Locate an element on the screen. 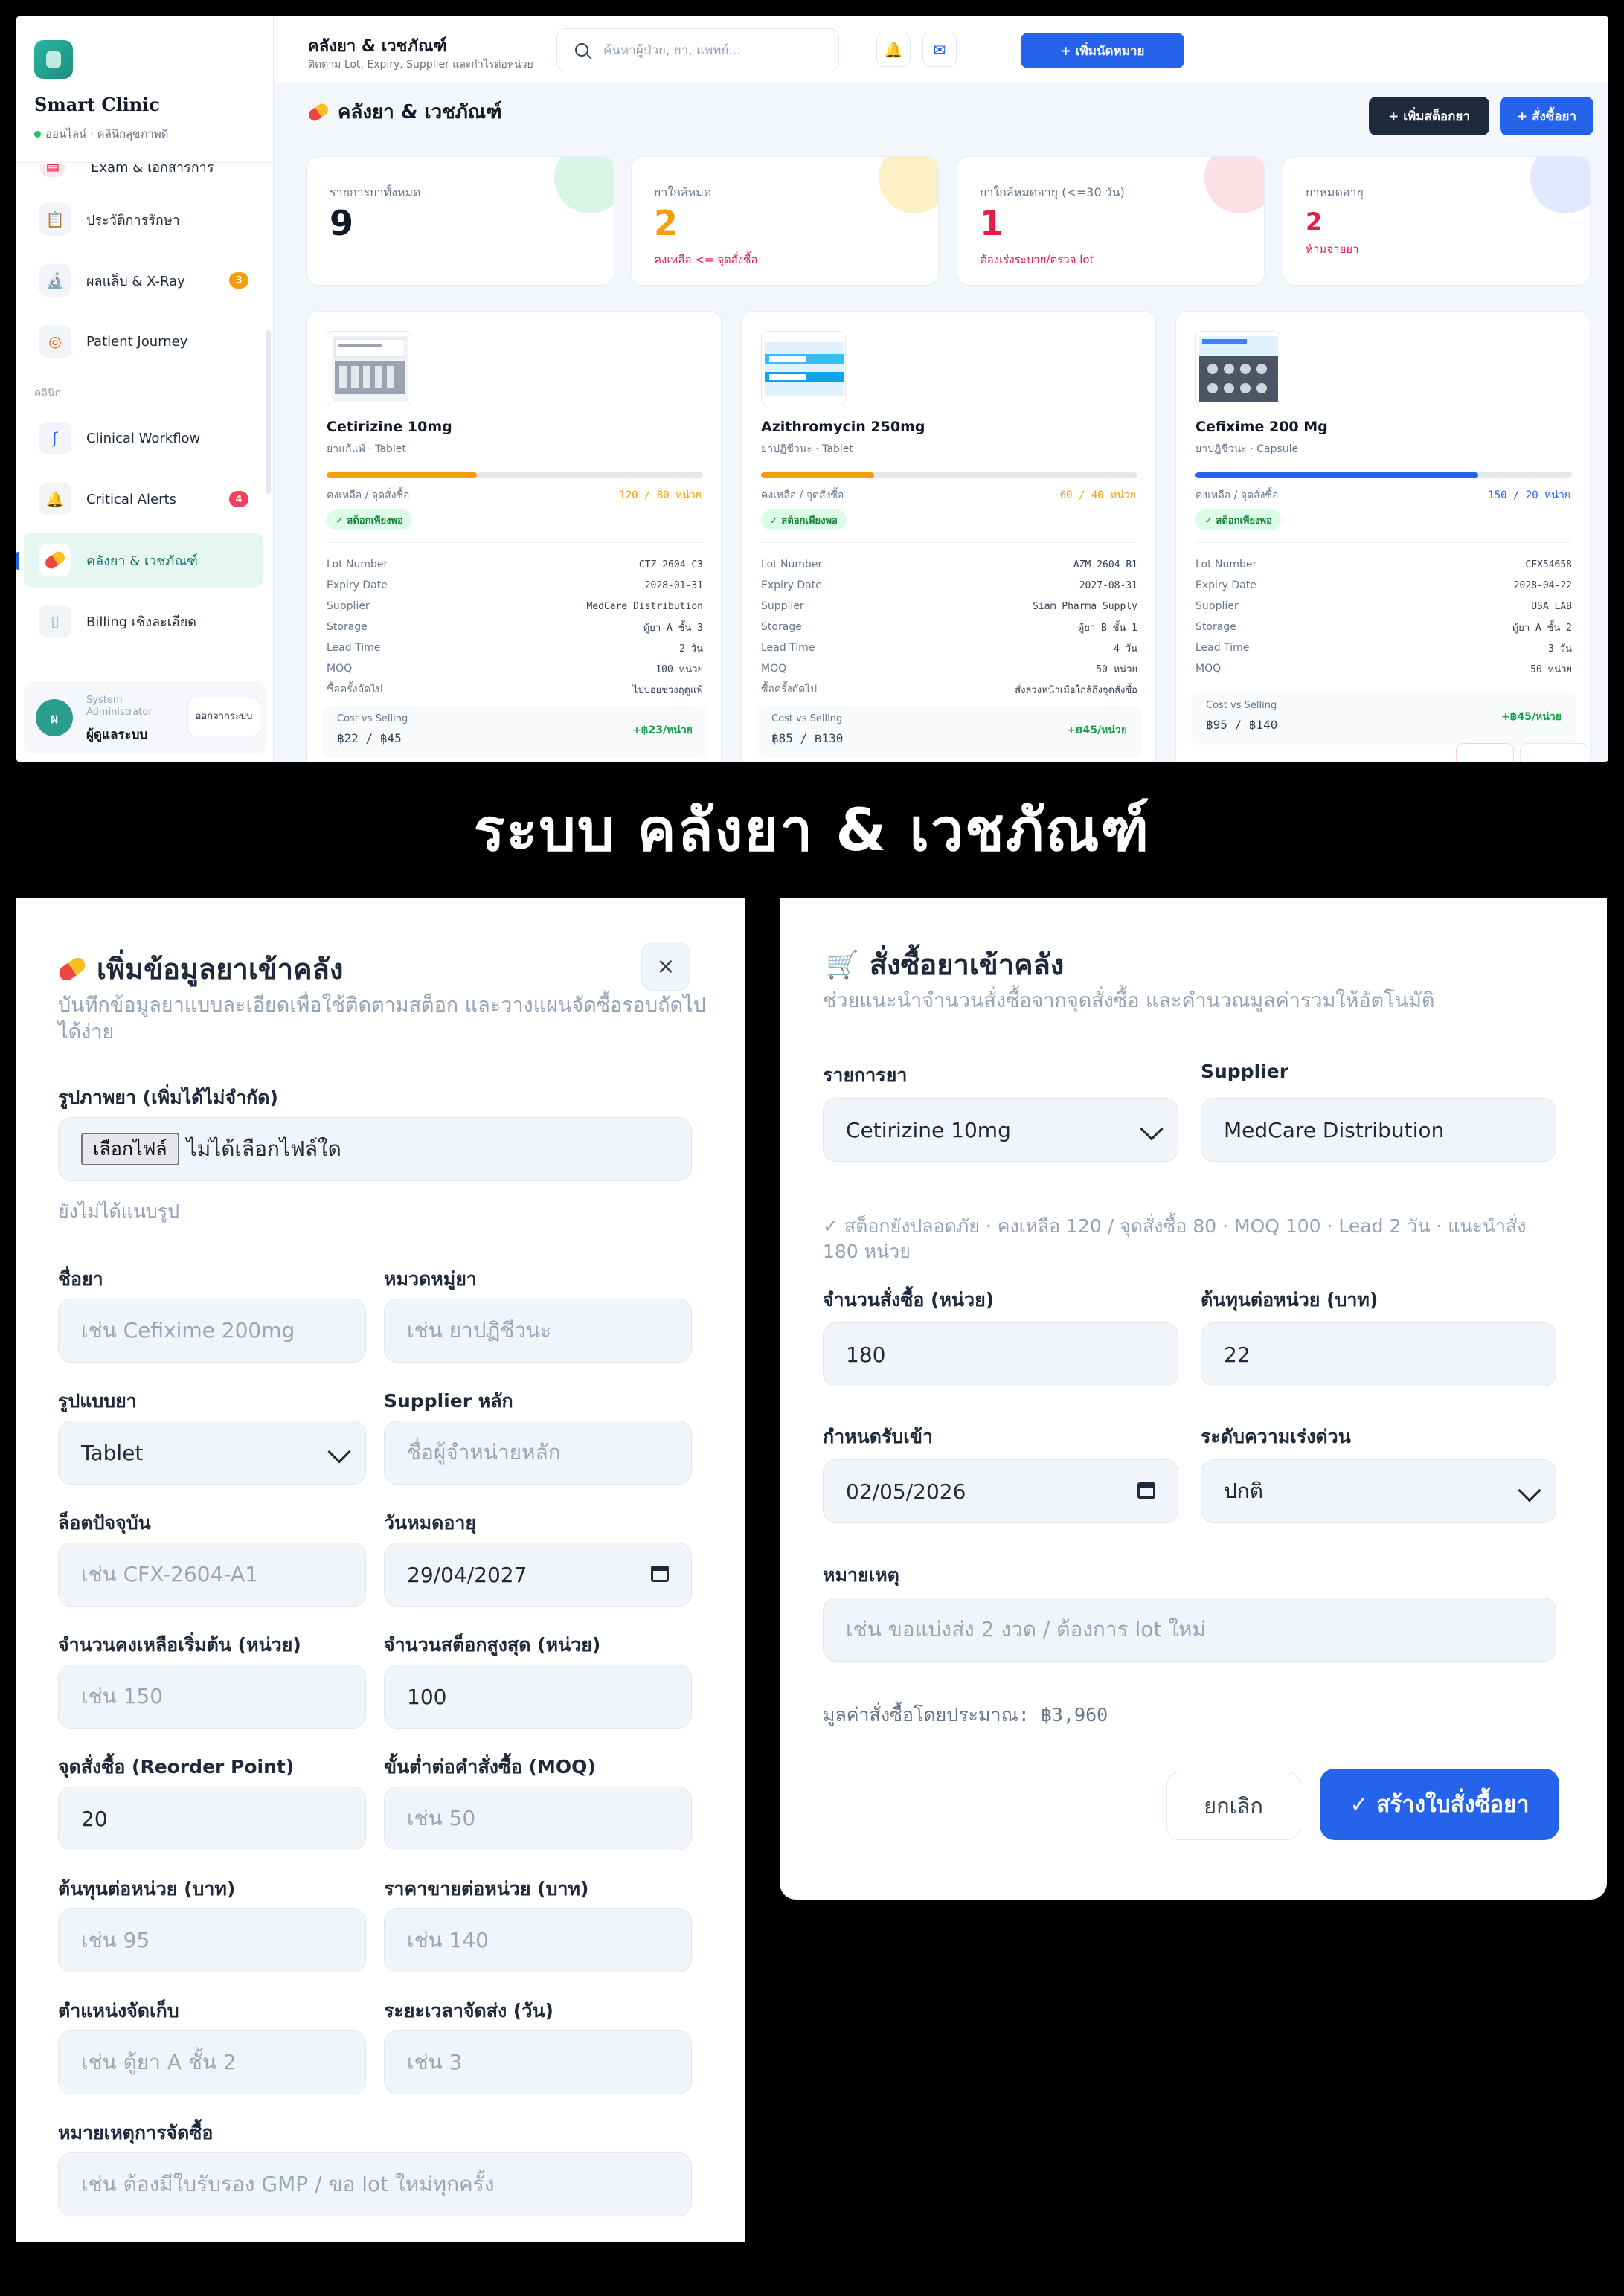 This screenshot has width=1624, height=2296. drug-category: ยาแก้แพ้ · Tablet is located at coordinates (367, 449).